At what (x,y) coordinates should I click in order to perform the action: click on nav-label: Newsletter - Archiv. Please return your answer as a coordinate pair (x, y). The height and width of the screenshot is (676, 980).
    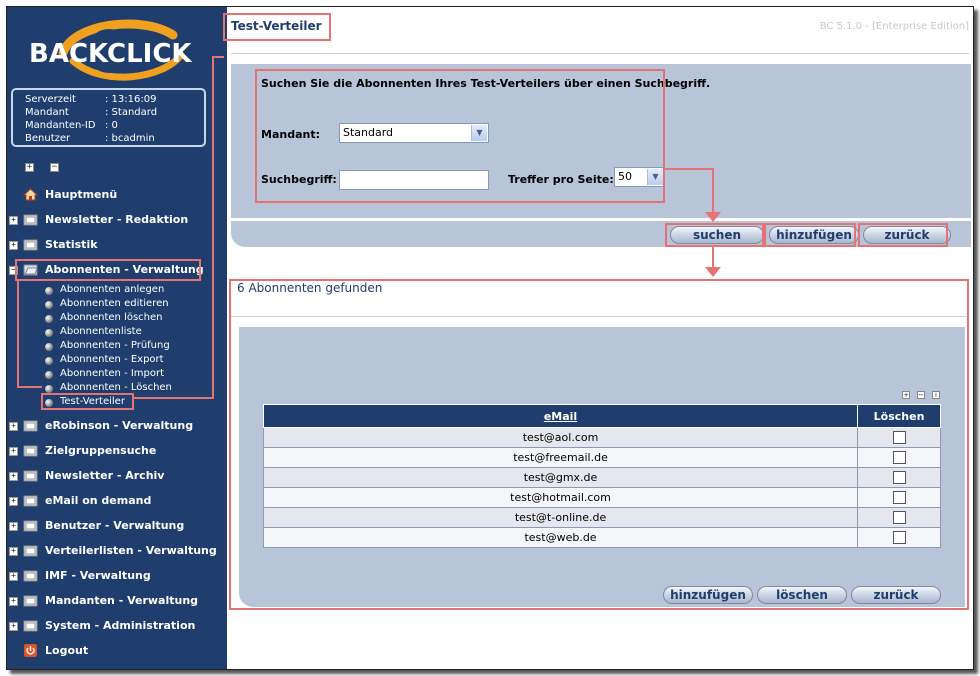
    Looking at the image, I should click on (105, 475).